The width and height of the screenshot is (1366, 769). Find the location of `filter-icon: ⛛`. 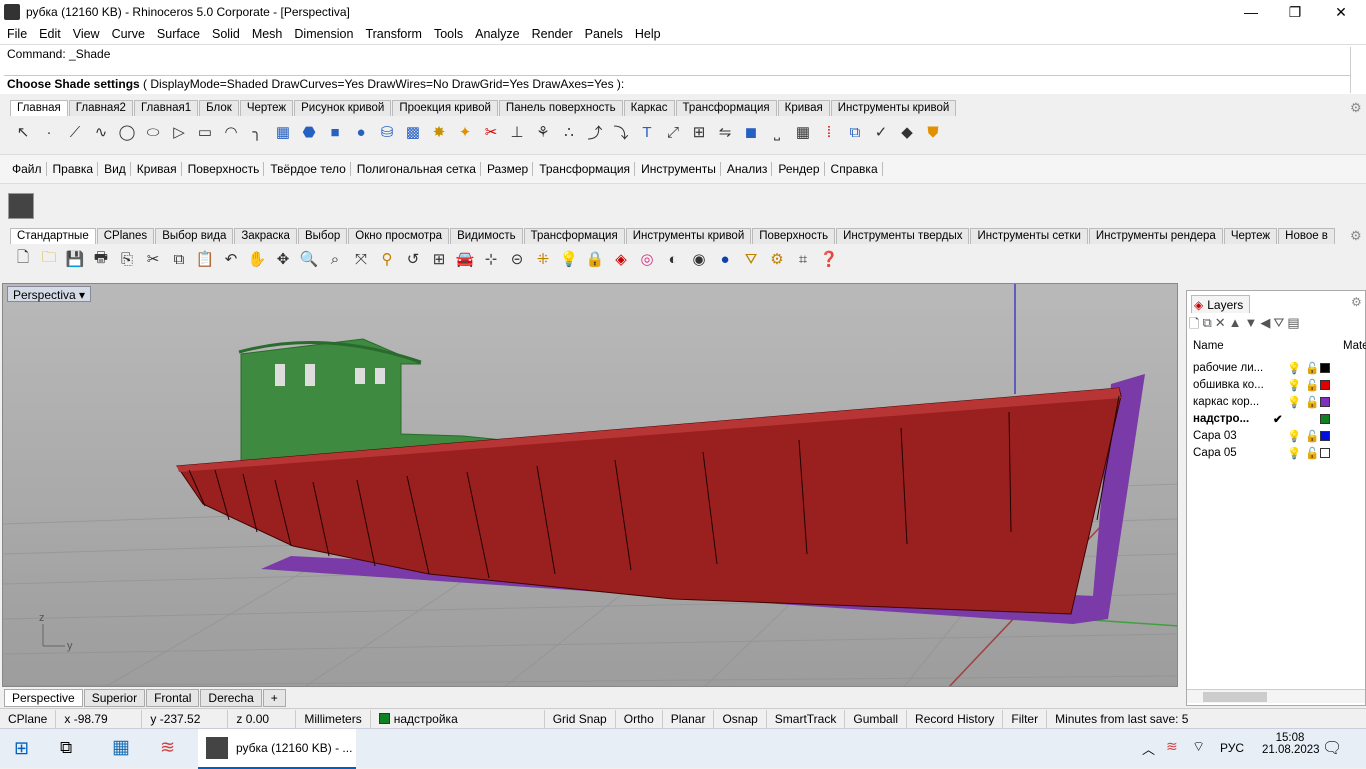

filter-icon: ⛛ is located at coordinates (1278, 324).